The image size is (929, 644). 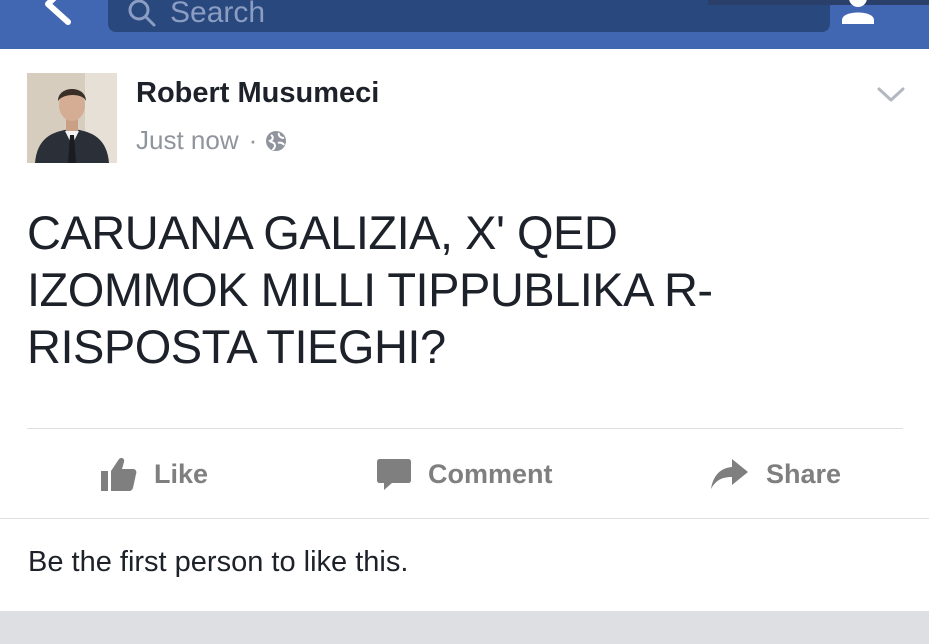 What do you see at coordinates (218, 14) in the screenshot?
I see `search-placeholder: Search` at bounding box center [218, 14].